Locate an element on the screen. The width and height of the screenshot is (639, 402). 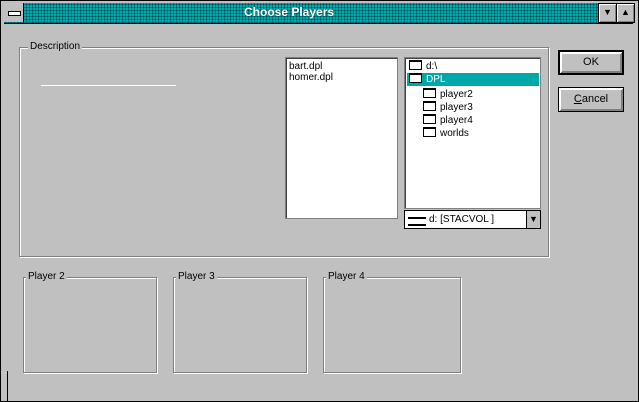
description-label: Description is located at coordinates (55, 47).